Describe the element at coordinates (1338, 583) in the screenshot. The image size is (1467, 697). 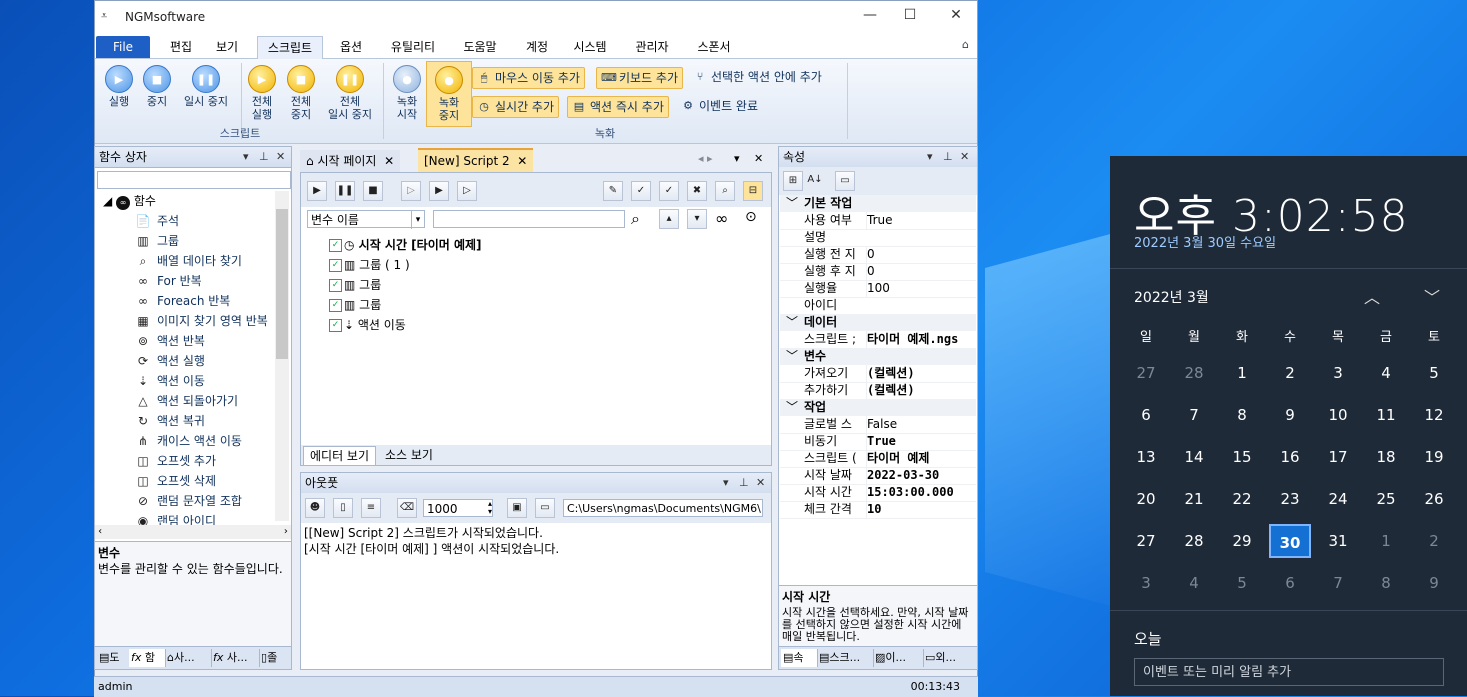
I see `calendar-day: 7` at that location.